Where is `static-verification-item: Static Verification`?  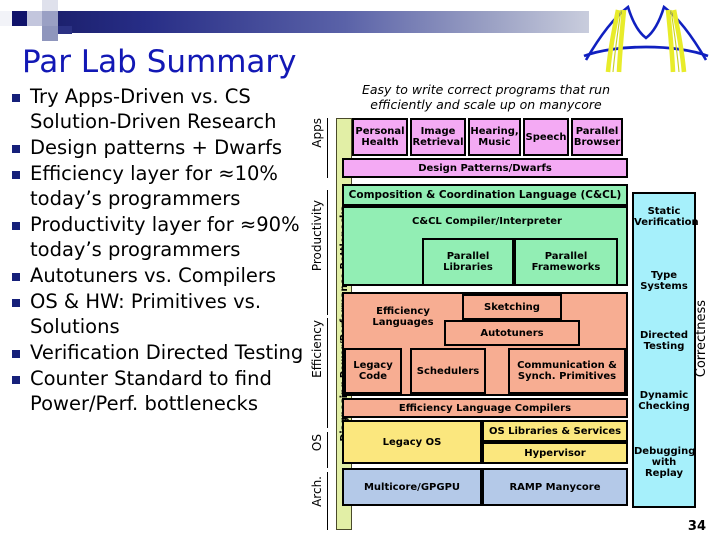 static-verification-item: Static Verification is located at coordinates (666, 217).